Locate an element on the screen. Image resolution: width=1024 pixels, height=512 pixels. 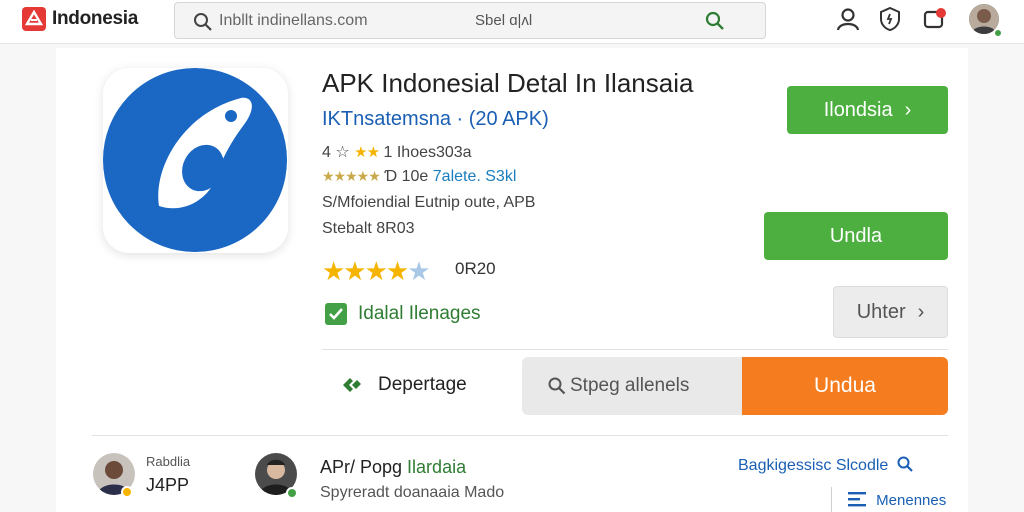
rating-prefix: 4 ☆ is located at coordinates (336, 152).